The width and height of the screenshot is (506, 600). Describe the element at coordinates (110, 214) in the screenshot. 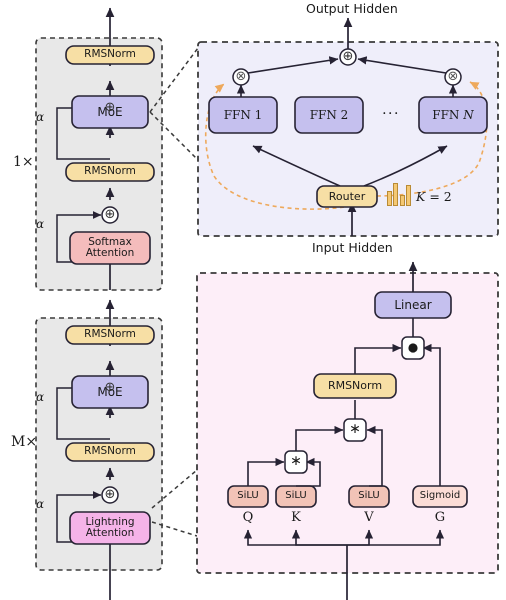

I see `residual-add-bottom-glyph-1x: ⊕` at that location.